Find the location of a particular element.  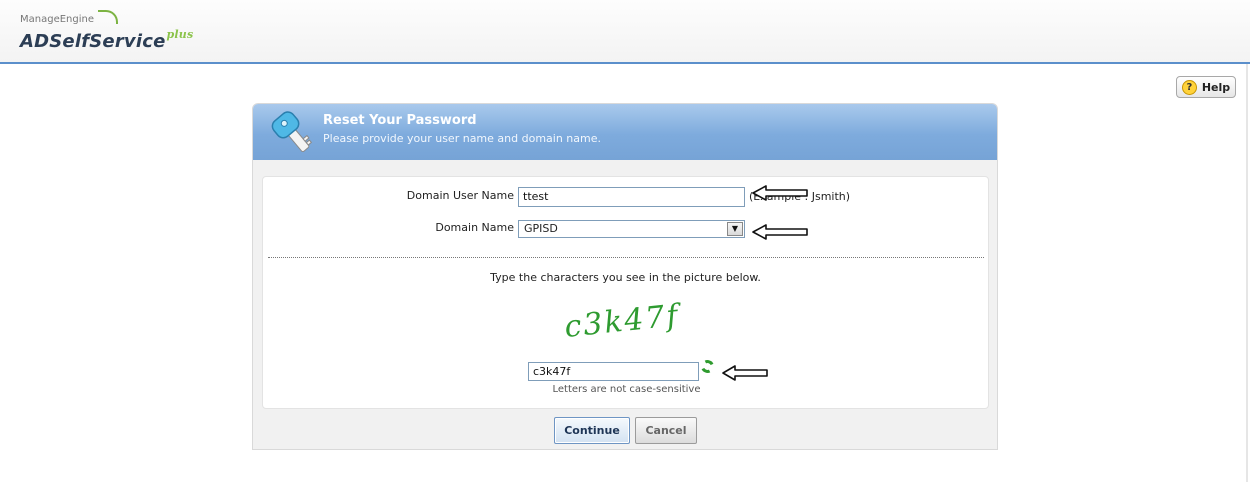

domain-selected-value: GPISD is located at coordinates (541, 228).